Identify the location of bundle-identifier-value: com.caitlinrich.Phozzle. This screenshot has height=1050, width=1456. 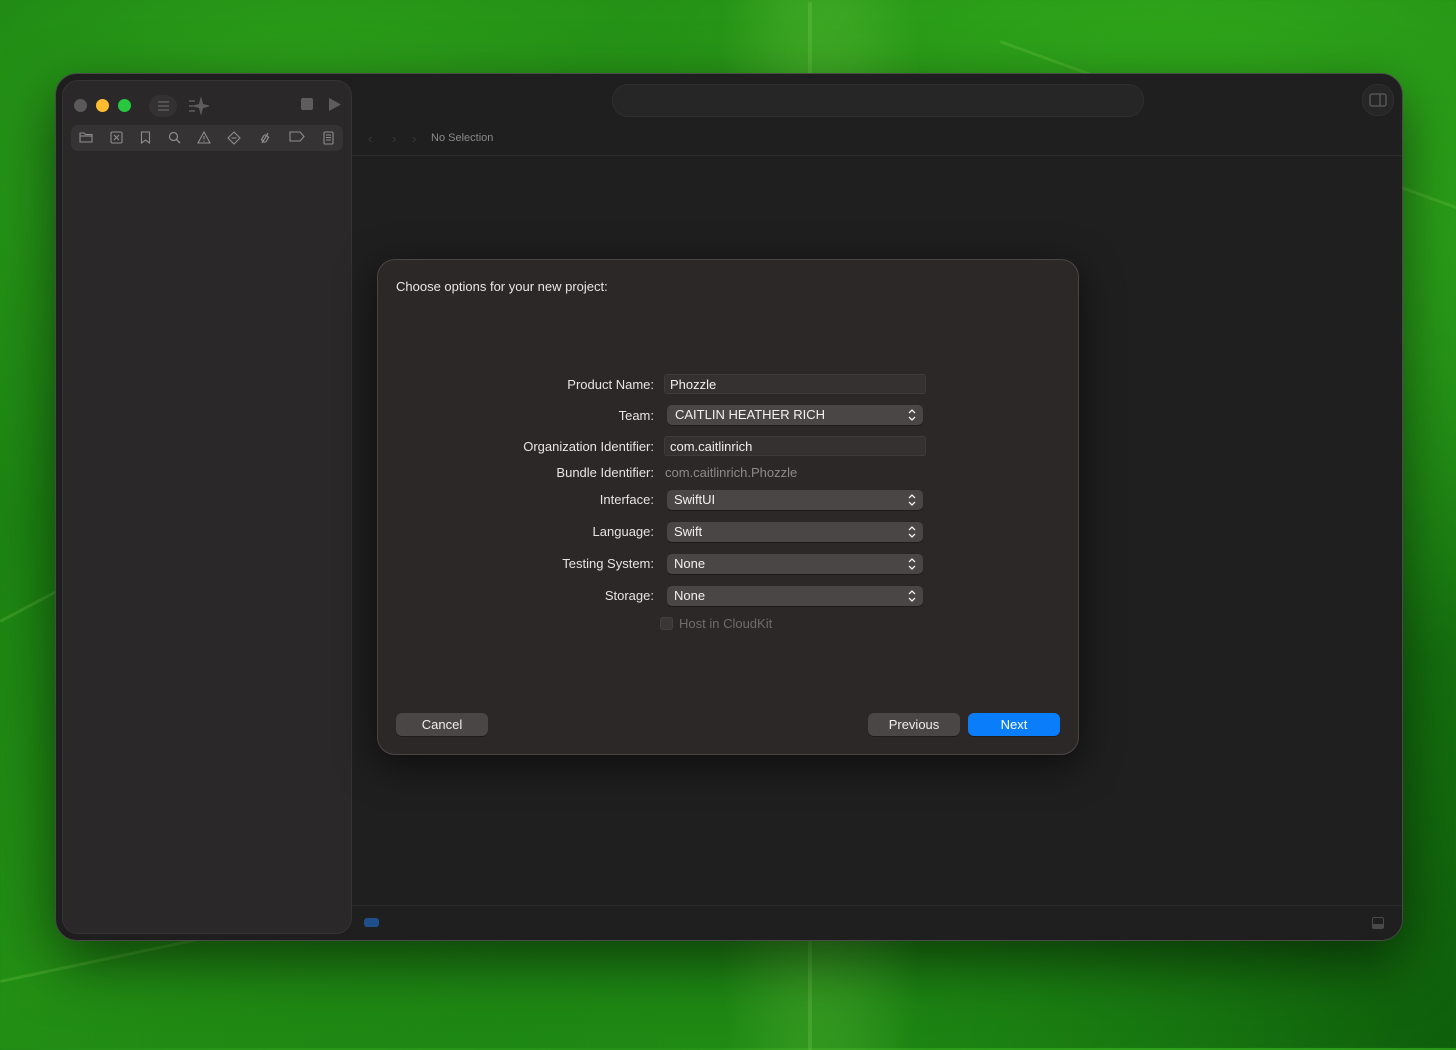
(731, 472).